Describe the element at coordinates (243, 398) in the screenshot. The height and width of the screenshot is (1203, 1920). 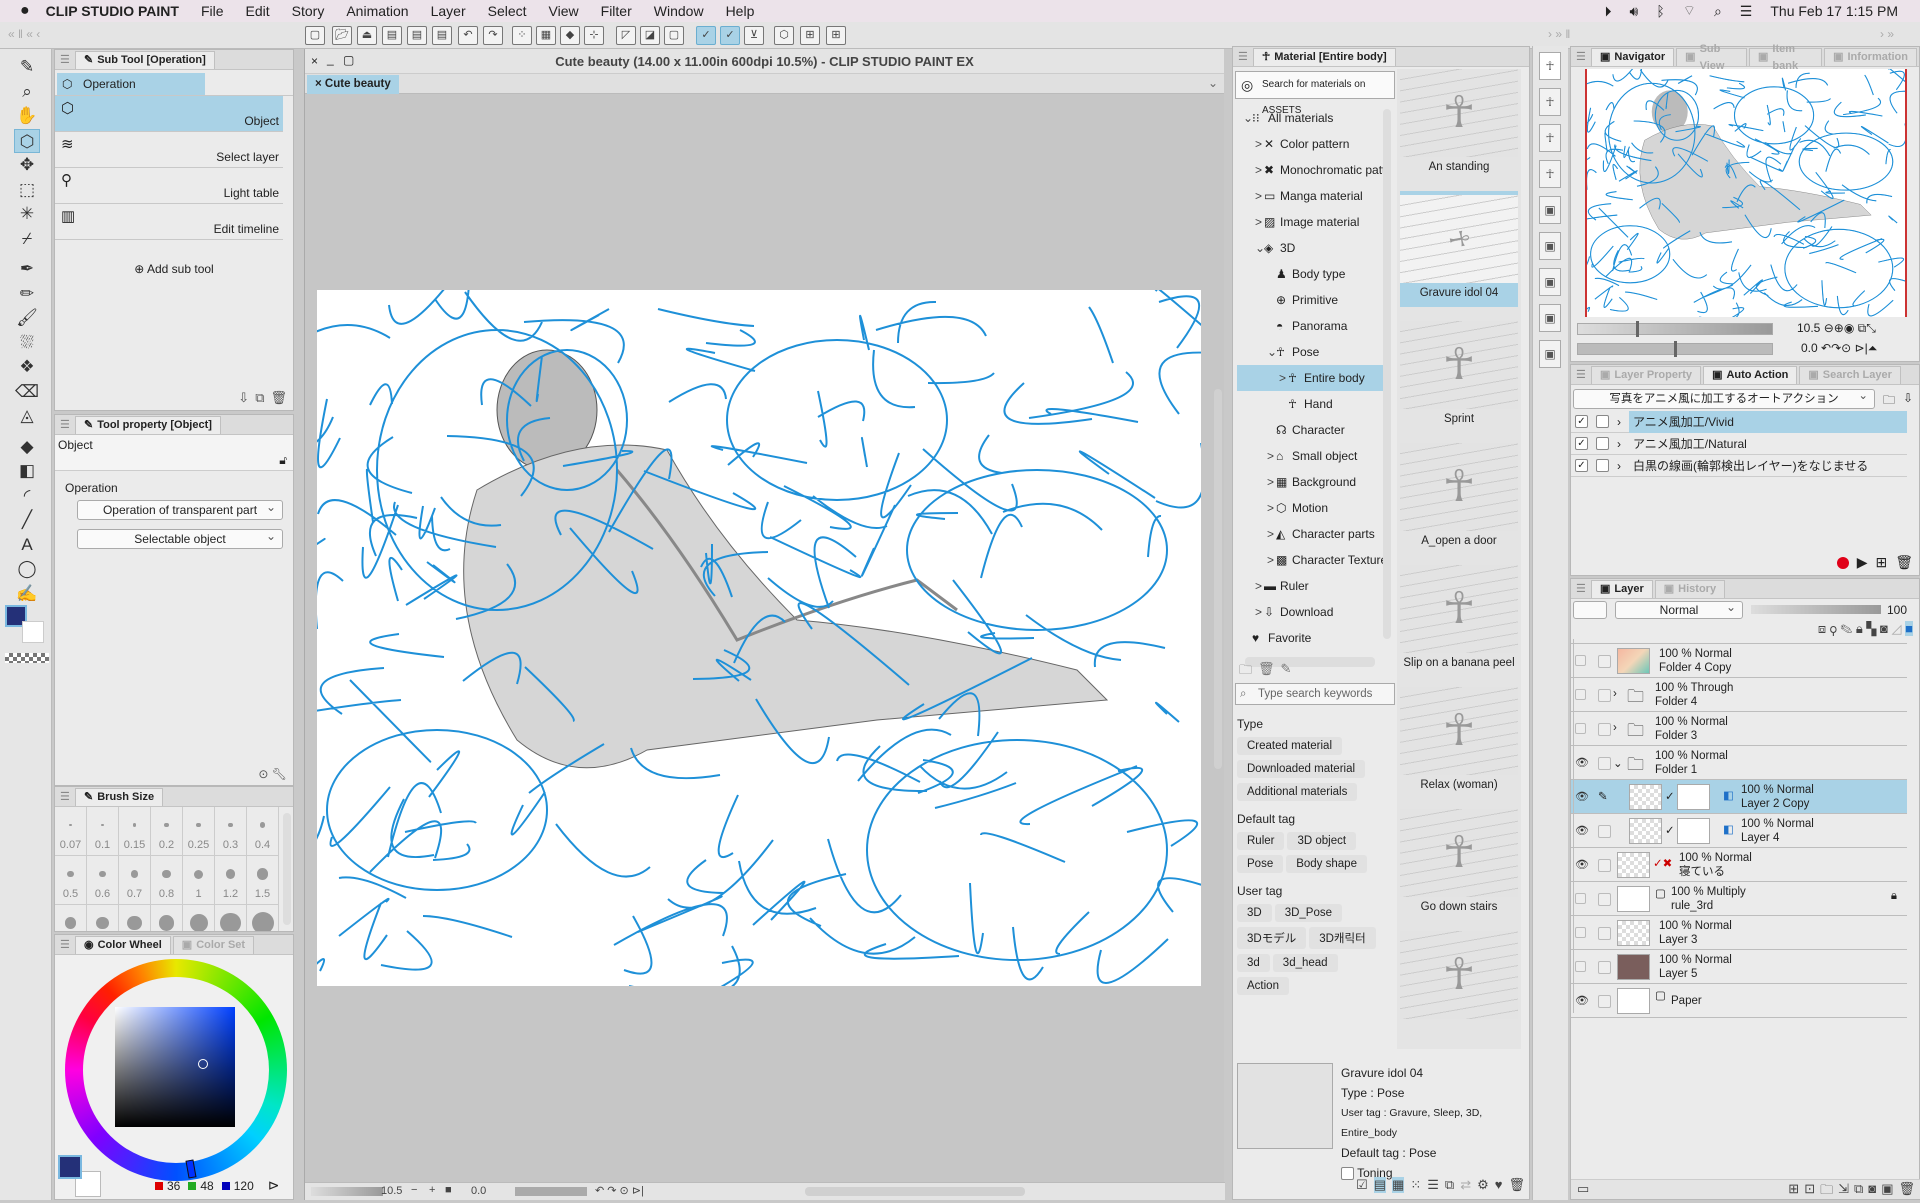
I see `import-icon: ⇩` at that location.